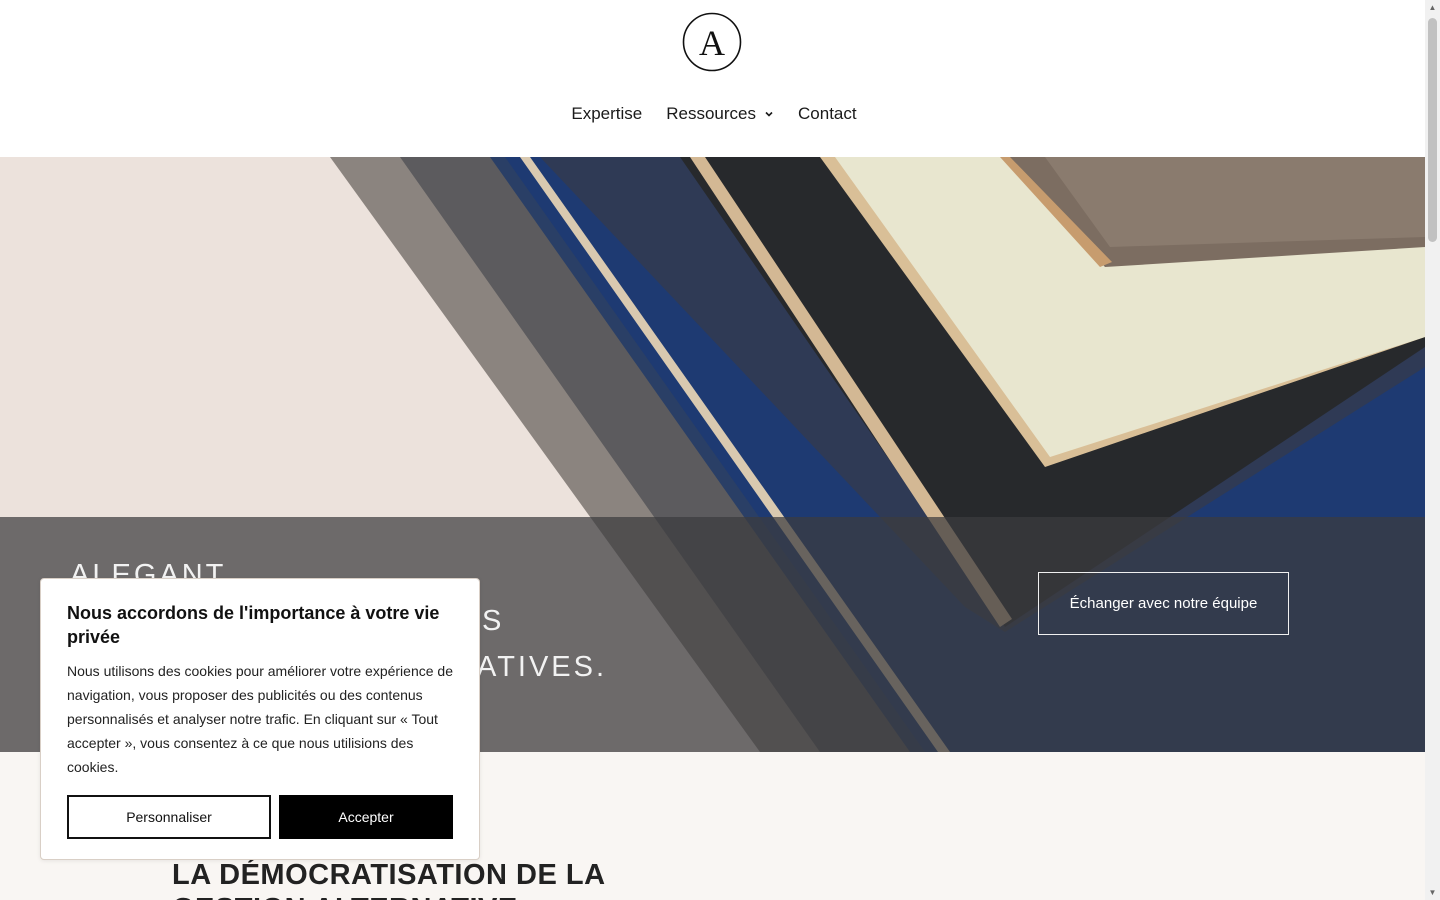 This screenshot has height=900, width=1440. I want to click on cookie-buttons: Personnaliser Accepter, so click(260, 817).